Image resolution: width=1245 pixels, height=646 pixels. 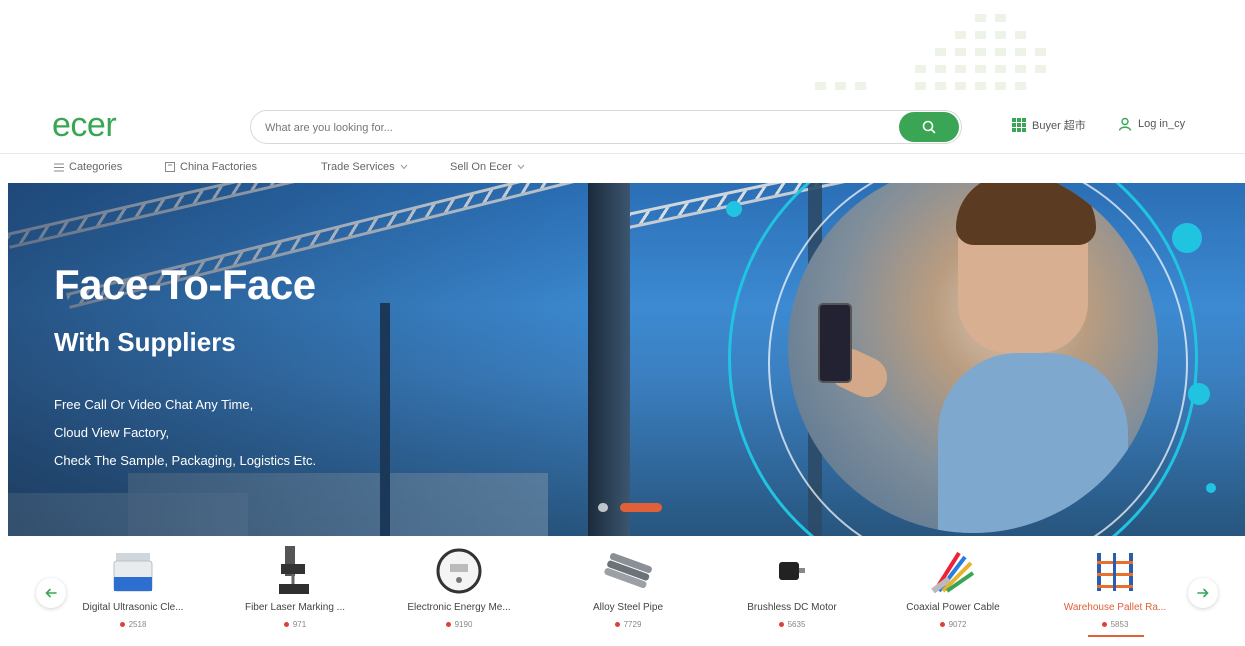 I want to click on factory-icon, so click(x=170, y=167).